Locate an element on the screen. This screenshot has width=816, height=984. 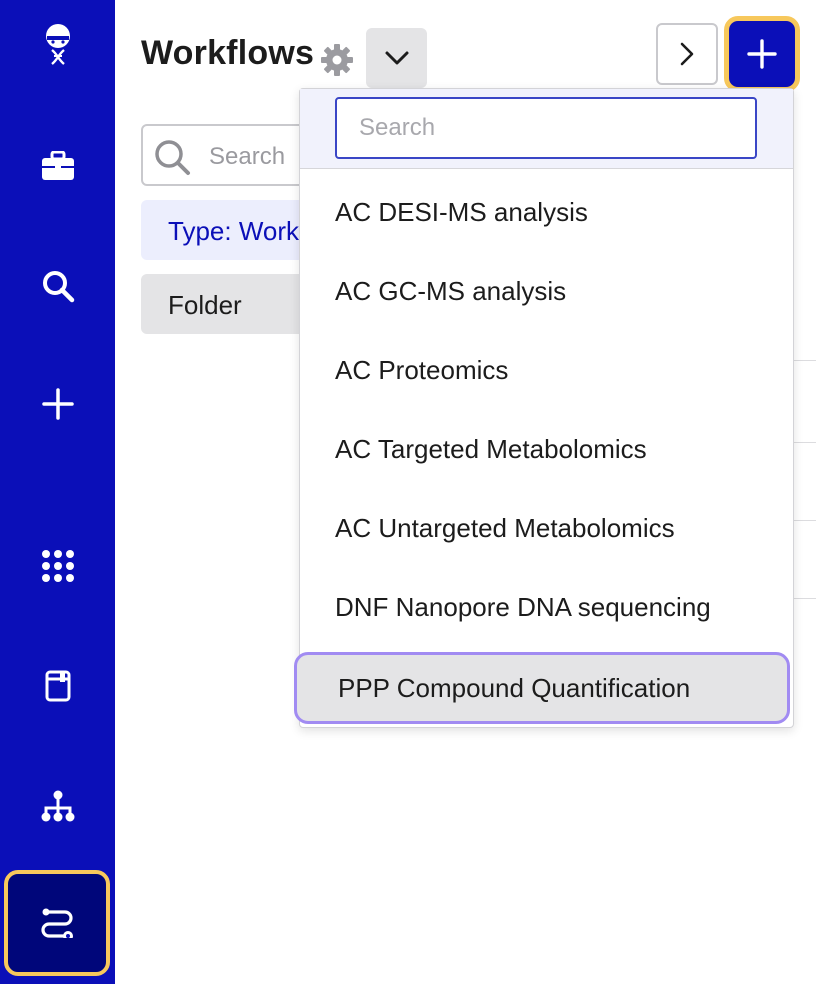
sidebar-item-hierarchy is located at coordinates (57, 806).